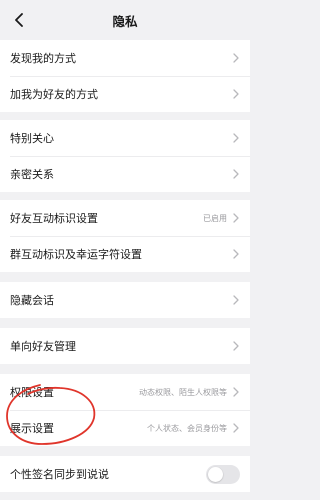 Image resolution: width=320 pixels, height=500 pixels. What do you see at coordinates (54, 218) in the screenshot?
I see `row-label: 好友互动标识设置` at bounding box center [54, 218].